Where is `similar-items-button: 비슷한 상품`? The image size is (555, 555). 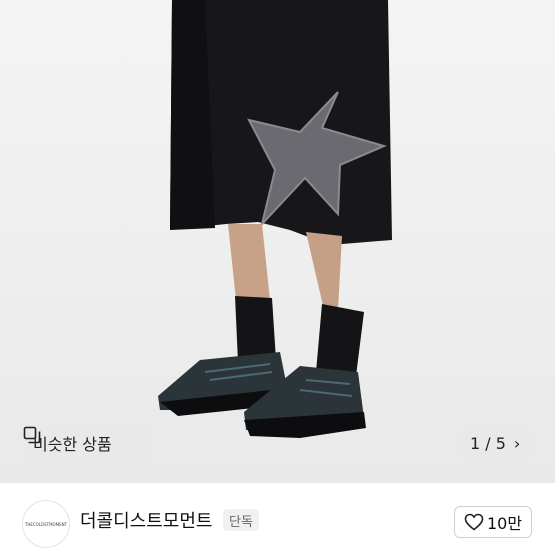 similar-items-button: 비슷한 상품 is located at coordinates (86, 443).